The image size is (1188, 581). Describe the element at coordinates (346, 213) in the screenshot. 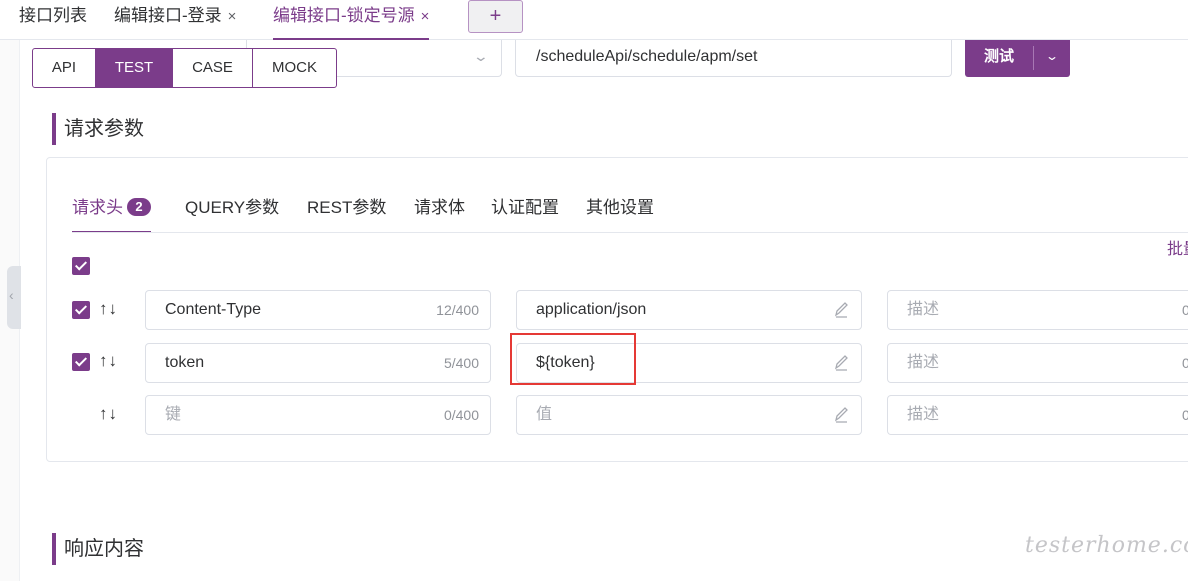

I see `tab-rest-params: REST参数` at that location.